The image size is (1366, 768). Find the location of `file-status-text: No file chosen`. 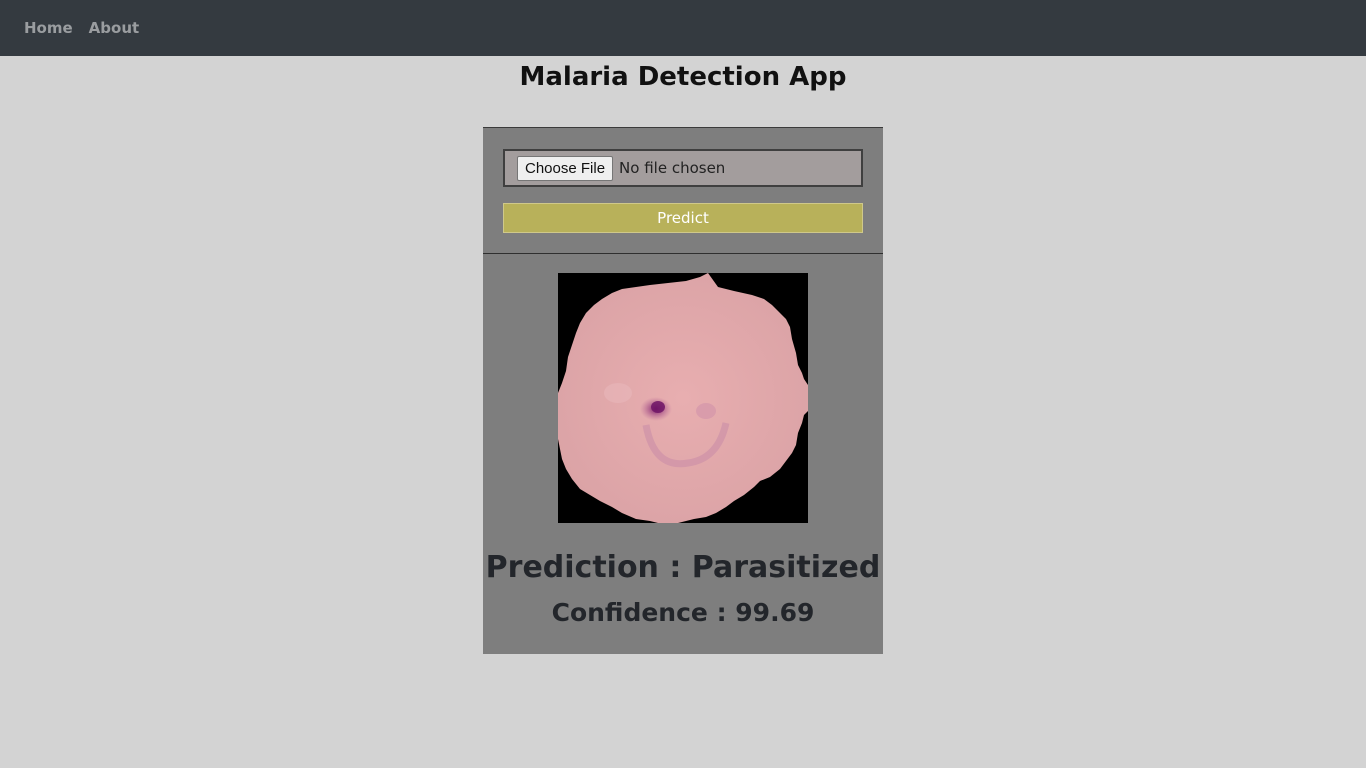

file-status-text: No file chosen is located at coordinates (672, 168).